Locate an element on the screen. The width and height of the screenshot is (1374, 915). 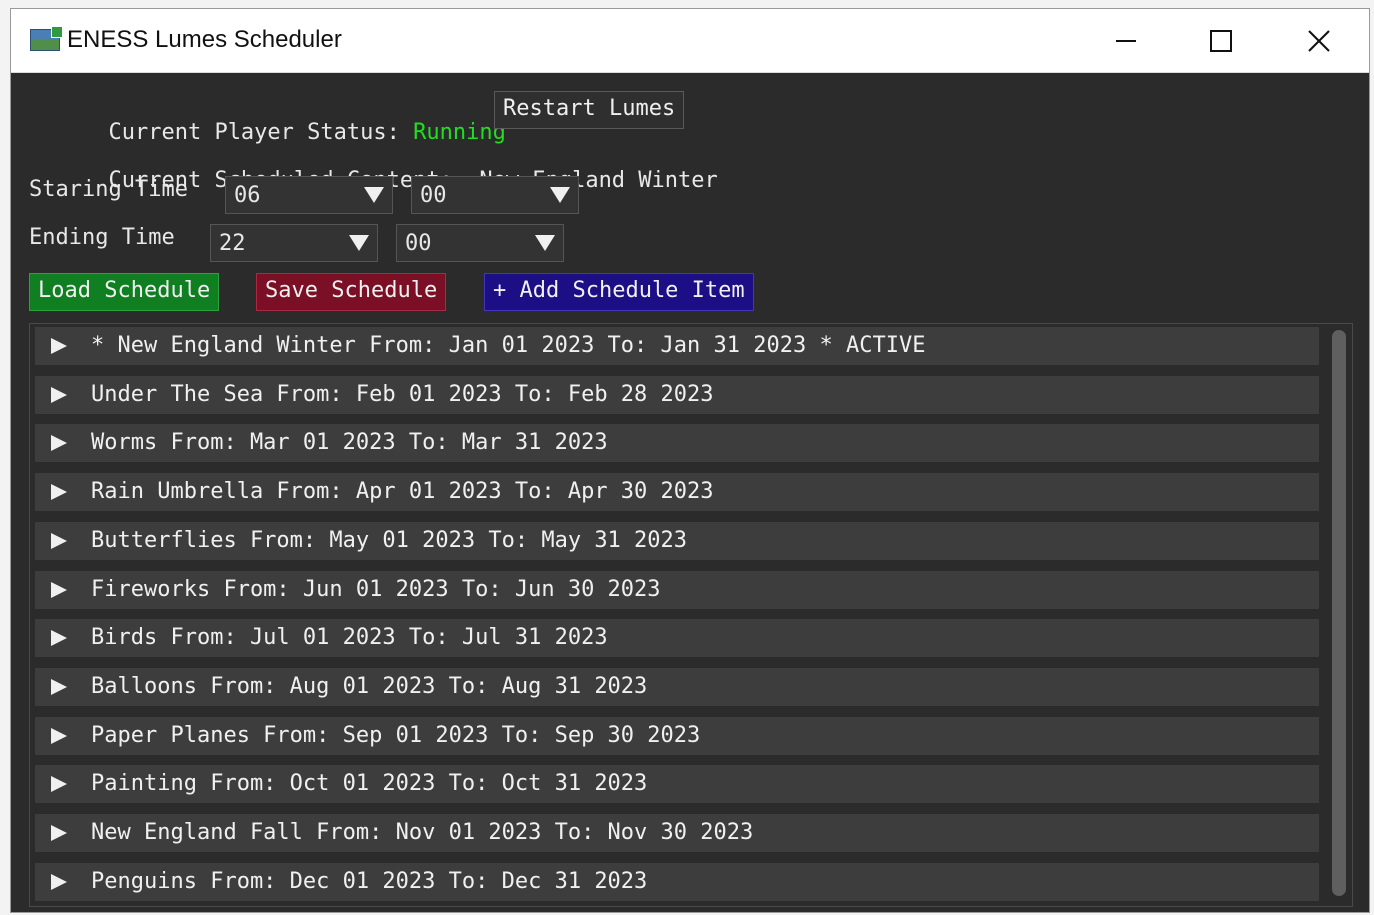
scrollbar is located at coordinates (1339, 613).